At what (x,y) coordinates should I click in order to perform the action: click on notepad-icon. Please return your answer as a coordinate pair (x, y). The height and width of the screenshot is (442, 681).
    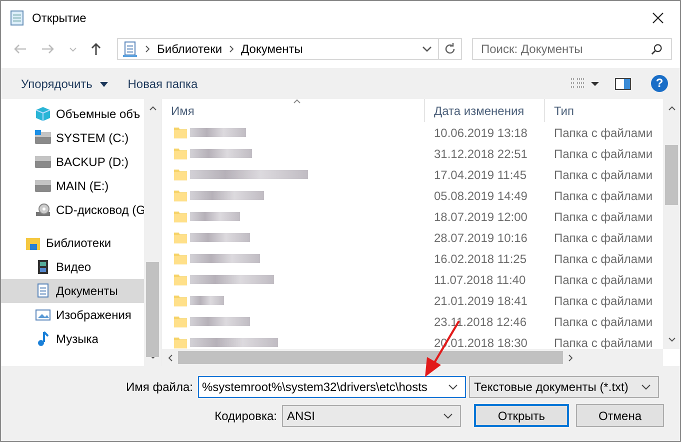
    Looking at the image, I should click on (17, 18).